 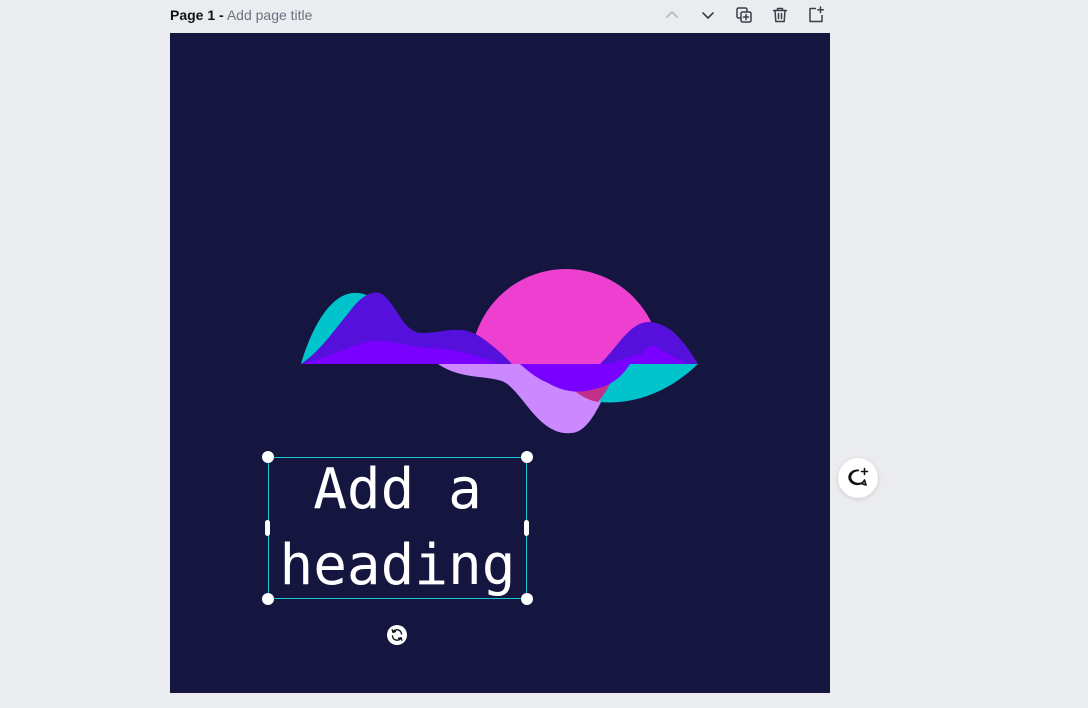 I want to click on add-page-button, so click(x=816, y=15).